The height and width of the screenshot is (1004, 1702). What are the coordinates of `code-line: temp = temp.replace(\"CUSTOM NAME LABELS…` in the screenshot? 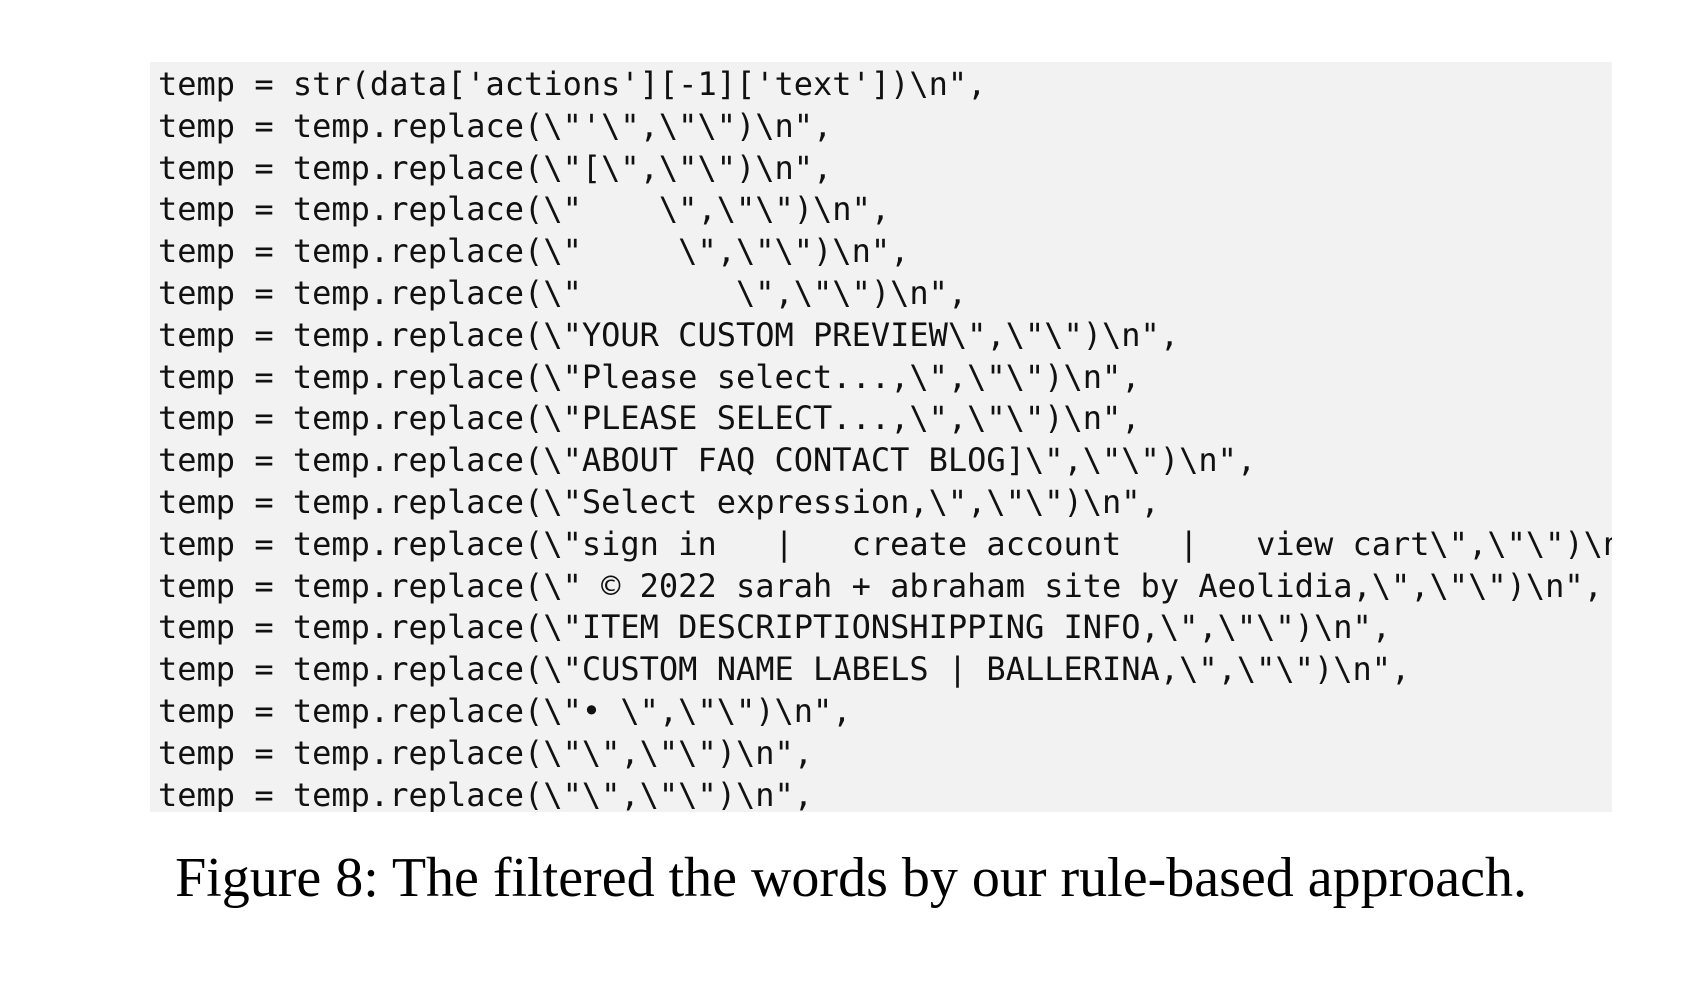 It's located at (784, 669).